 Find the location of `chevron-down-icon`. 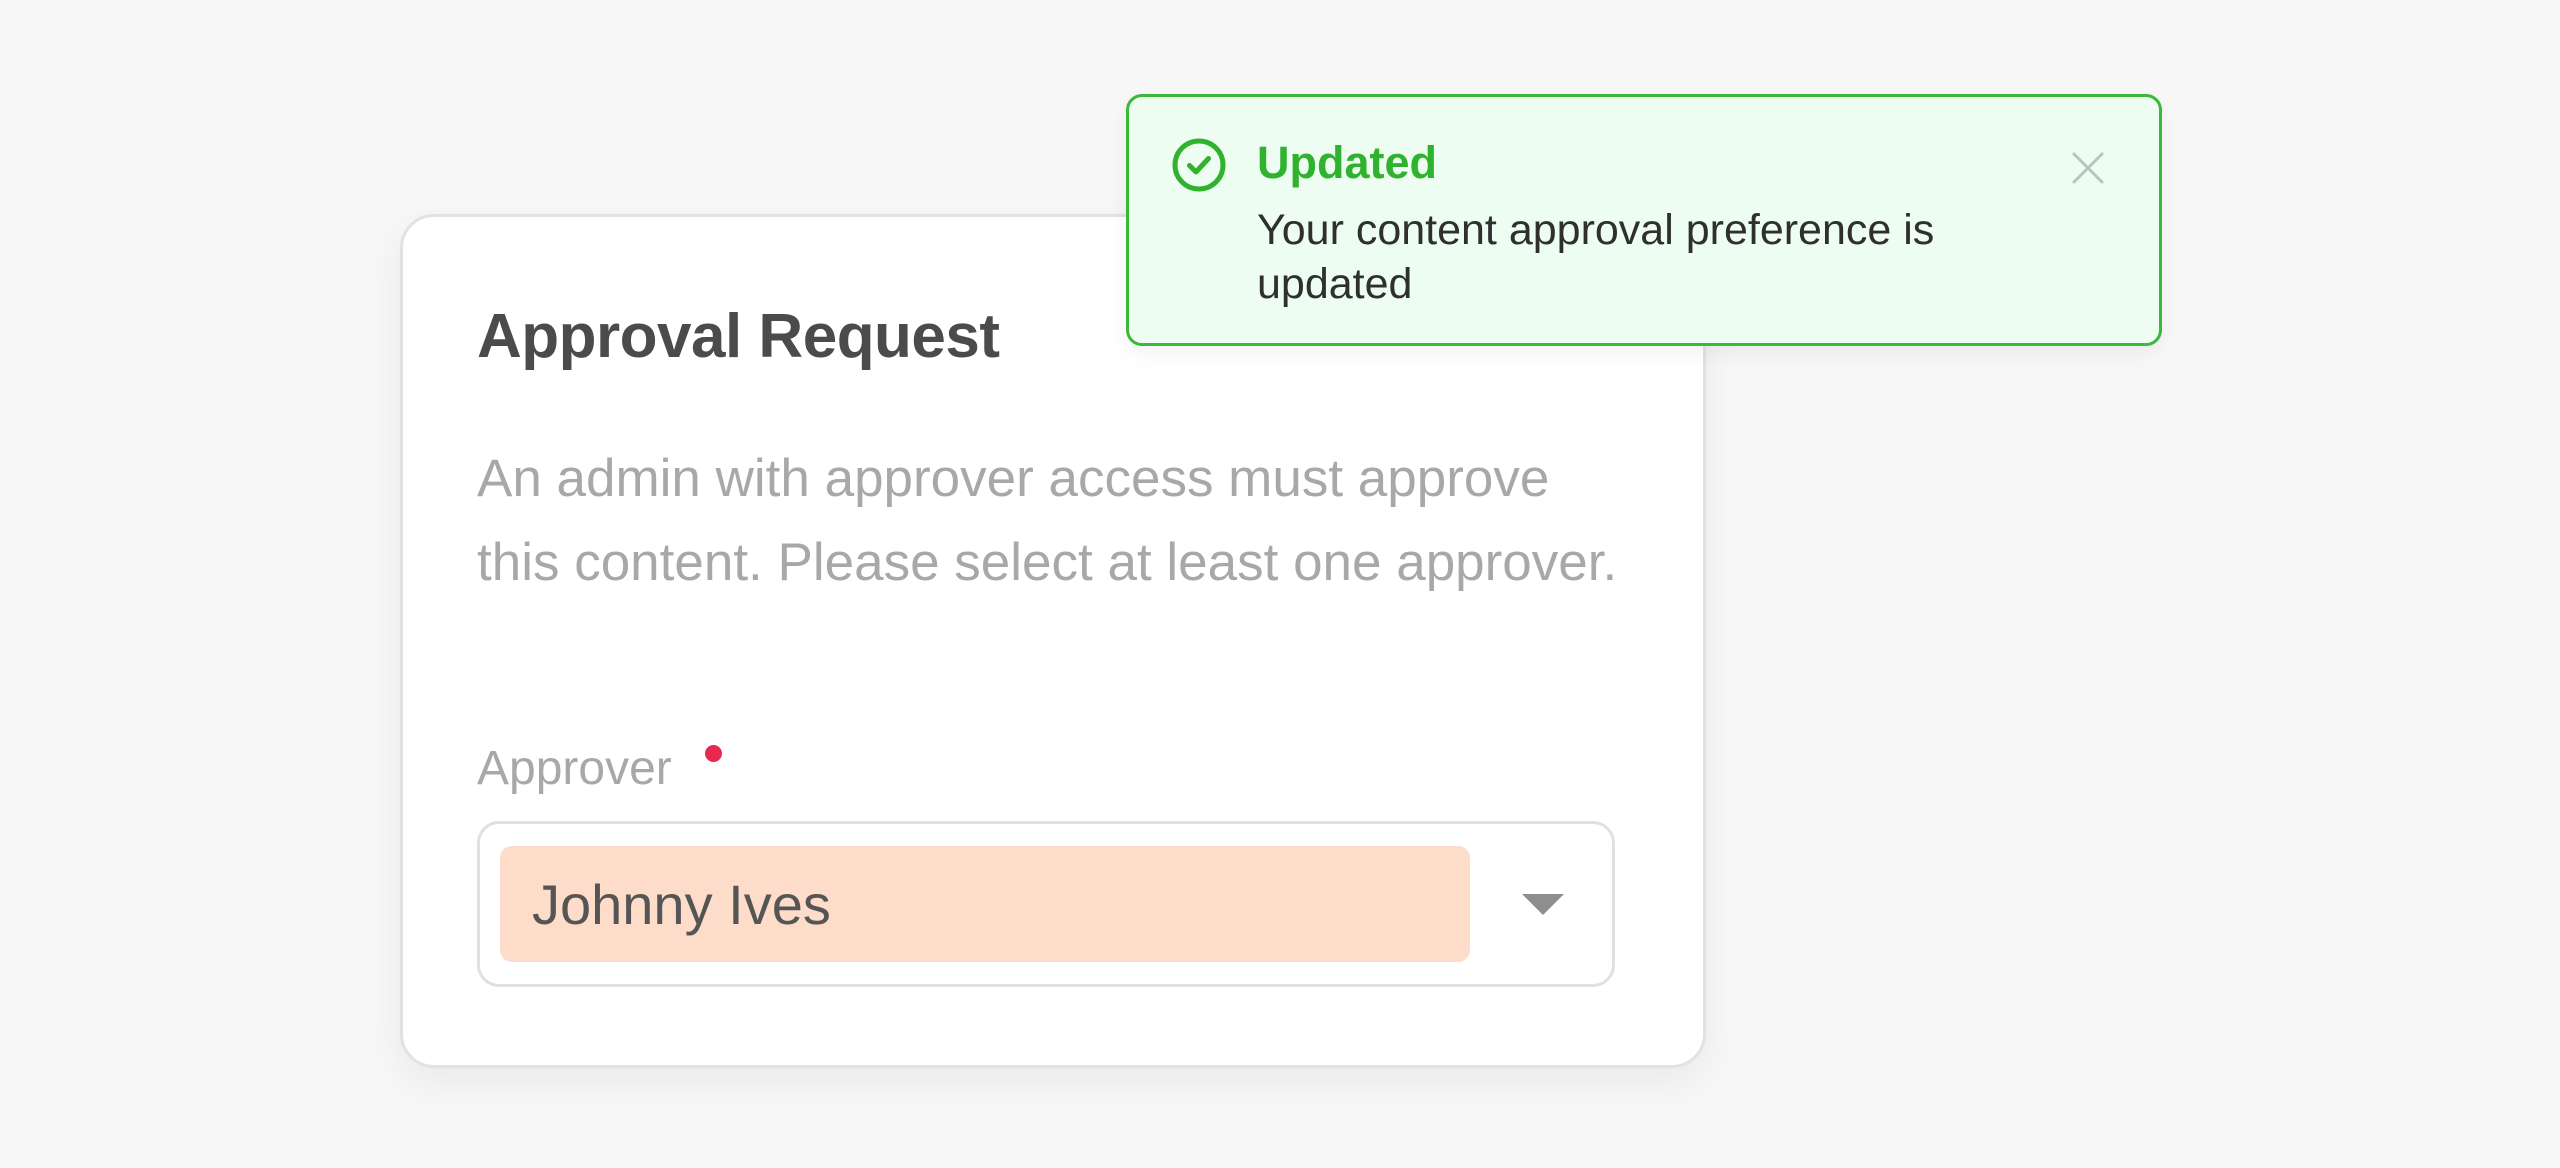

chevron-down-icon is located at coordinates (1543, 904).